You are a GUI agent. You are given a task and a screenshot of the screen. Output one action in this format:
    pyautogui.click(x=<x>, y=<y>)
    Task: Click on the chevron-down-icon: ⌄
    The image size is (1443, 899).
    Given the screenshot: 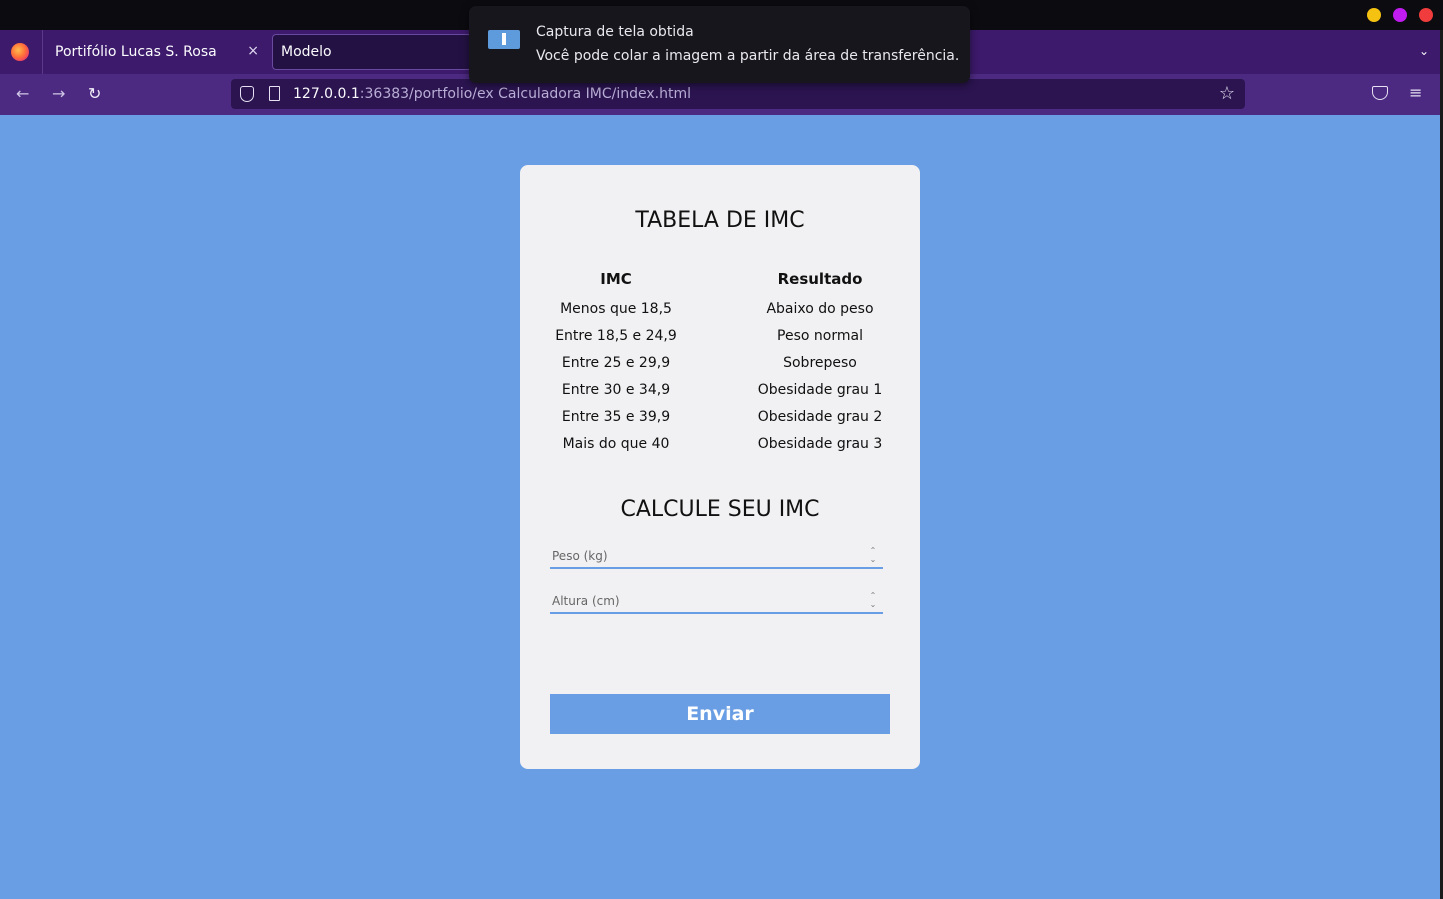 What is the action you would take?
    pyautogui.click(x=1424, y=51)
    